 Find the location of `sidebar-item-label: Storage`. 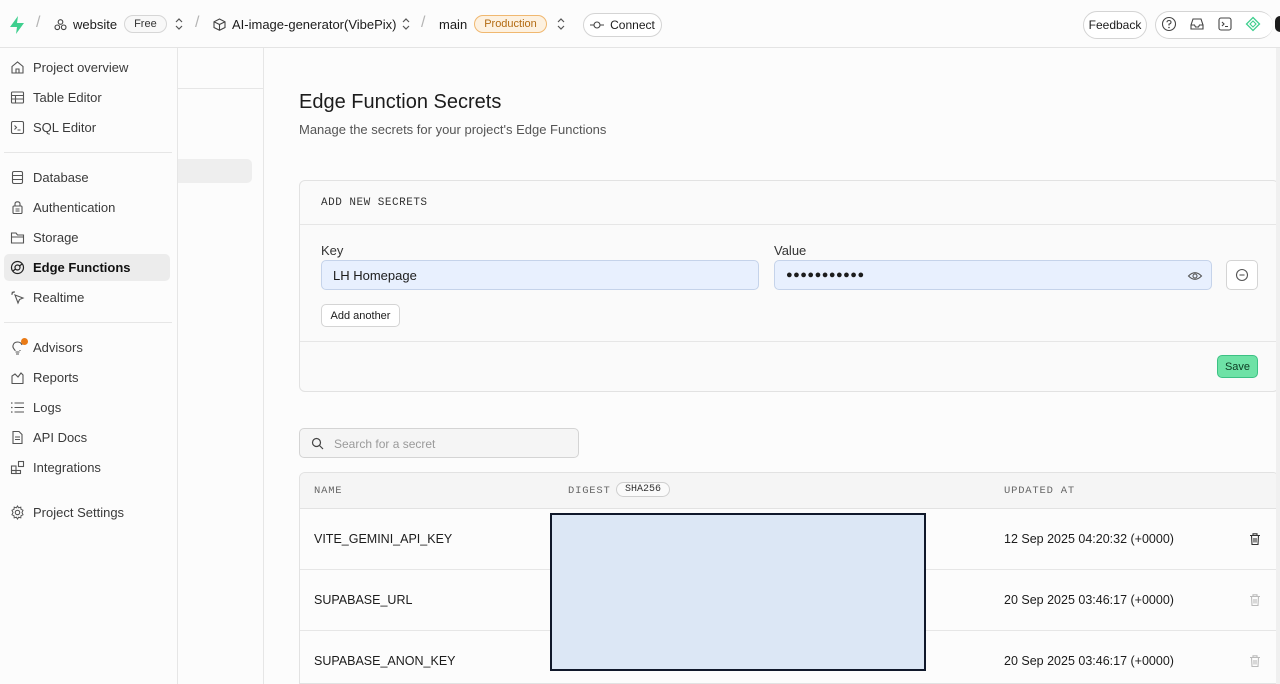

sidebar-item-label: Storage is located at coordinates (56, 237).